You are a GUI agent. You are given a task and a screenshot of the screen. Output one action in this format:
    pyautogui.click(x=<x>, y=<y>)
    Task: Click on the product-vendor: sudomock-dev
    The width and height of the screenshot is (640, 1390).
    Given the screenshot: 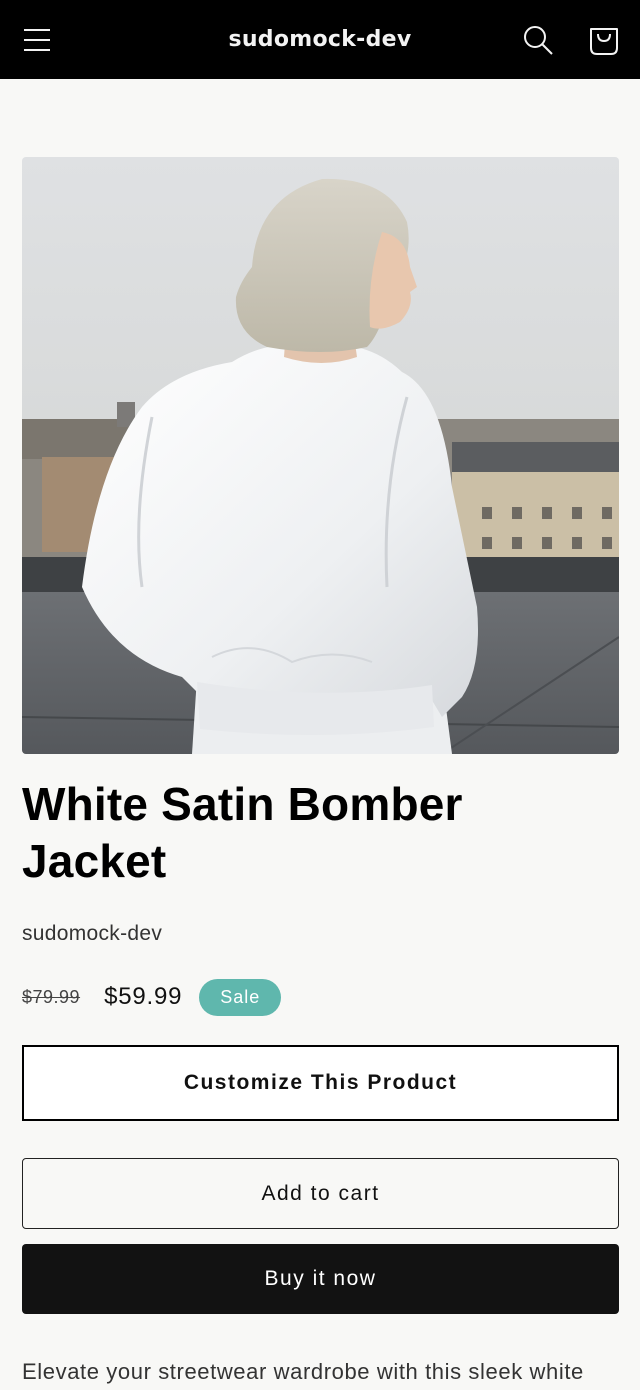 What is the action you would take?
    pyautogui.click(x=92, y=933)
    